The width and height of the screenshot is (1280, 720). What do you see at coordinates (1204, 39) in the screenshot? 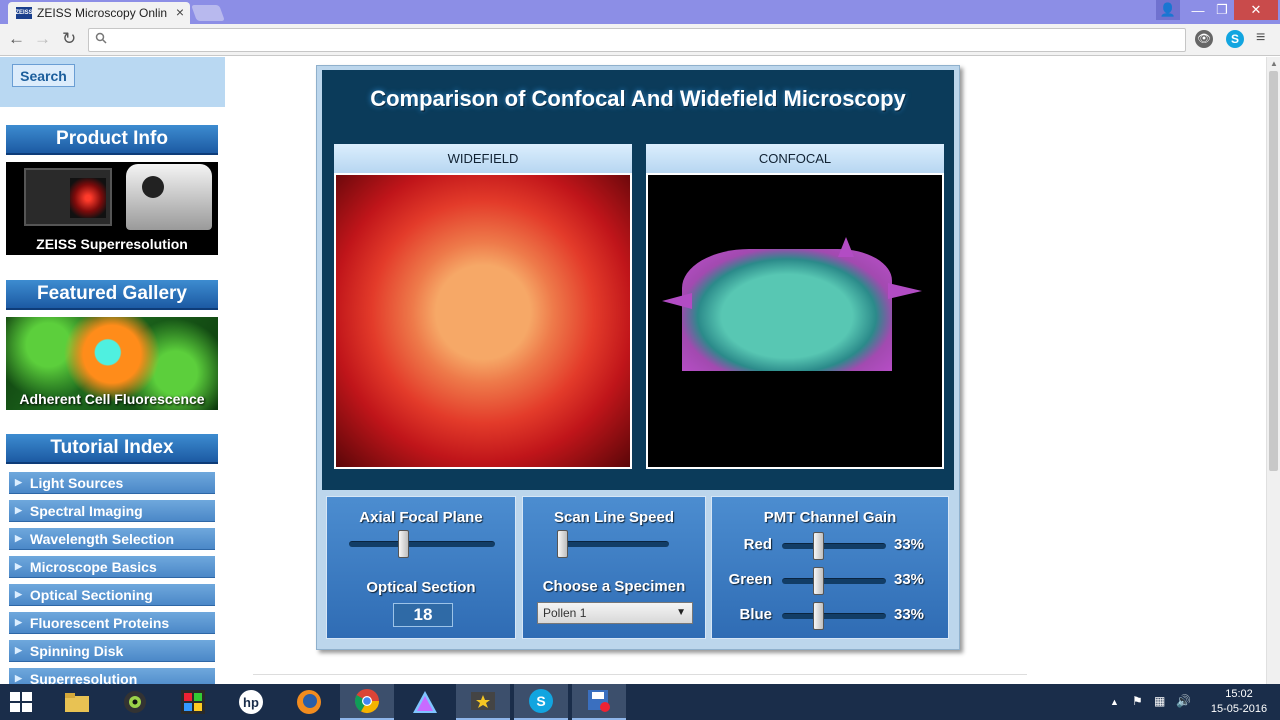
I see `eye-extension-icon: 👁` at bounding box center [1204, 39].